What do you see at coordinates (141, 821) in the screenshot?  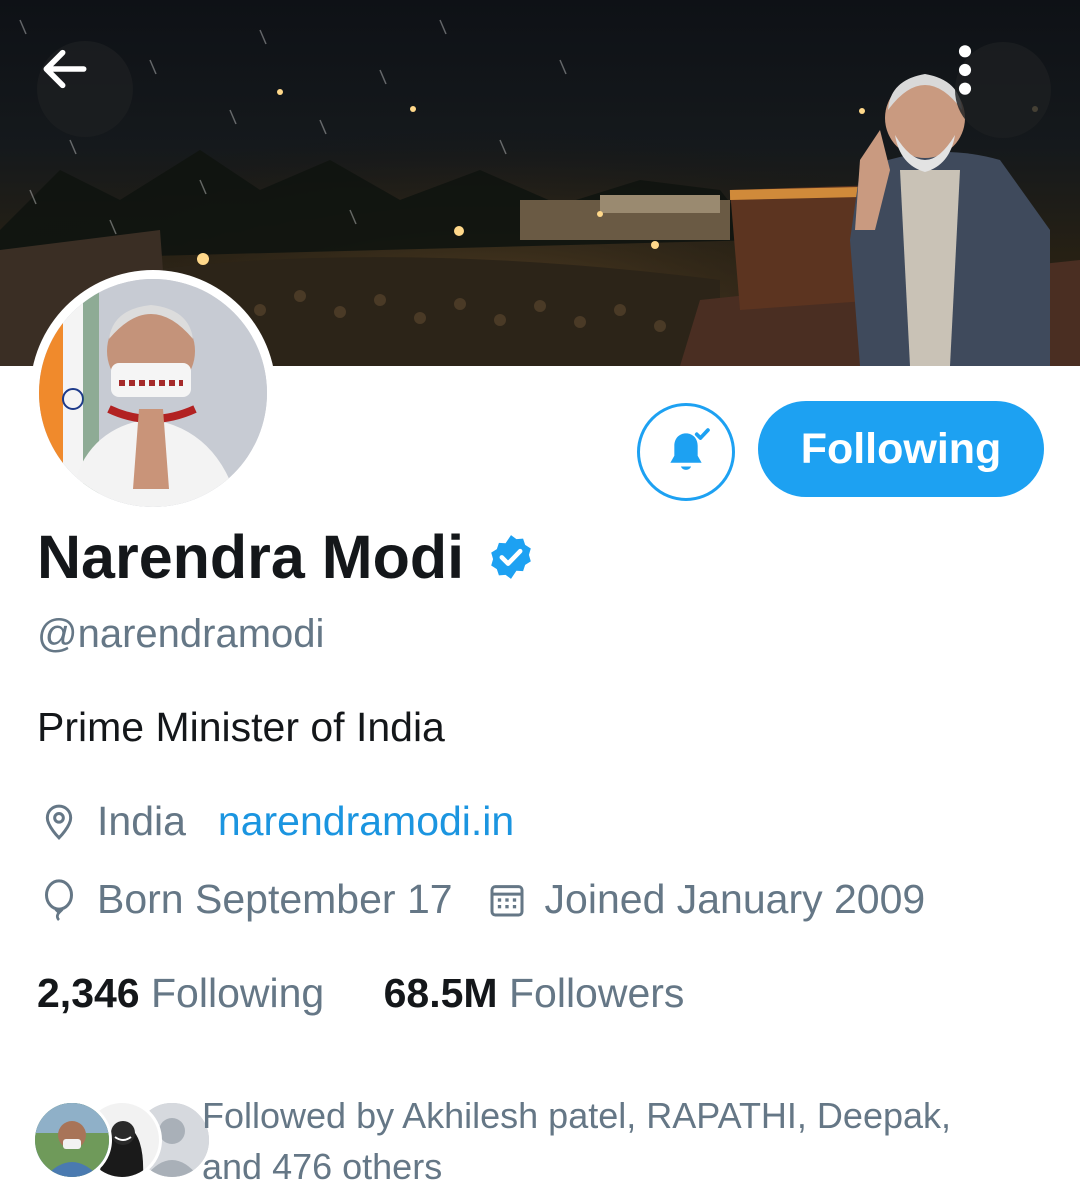 I see `location-text: India` at bounding box center [141, 821].